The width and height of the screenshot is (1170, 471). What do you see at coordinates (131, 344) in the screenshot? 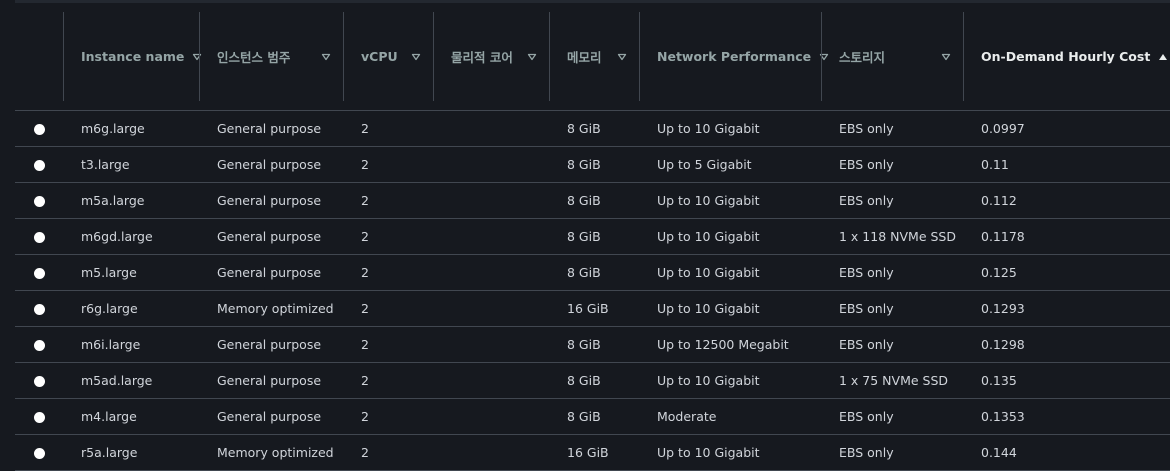
I see `cell-name: m6i.large` at bounding box center [131, 344].